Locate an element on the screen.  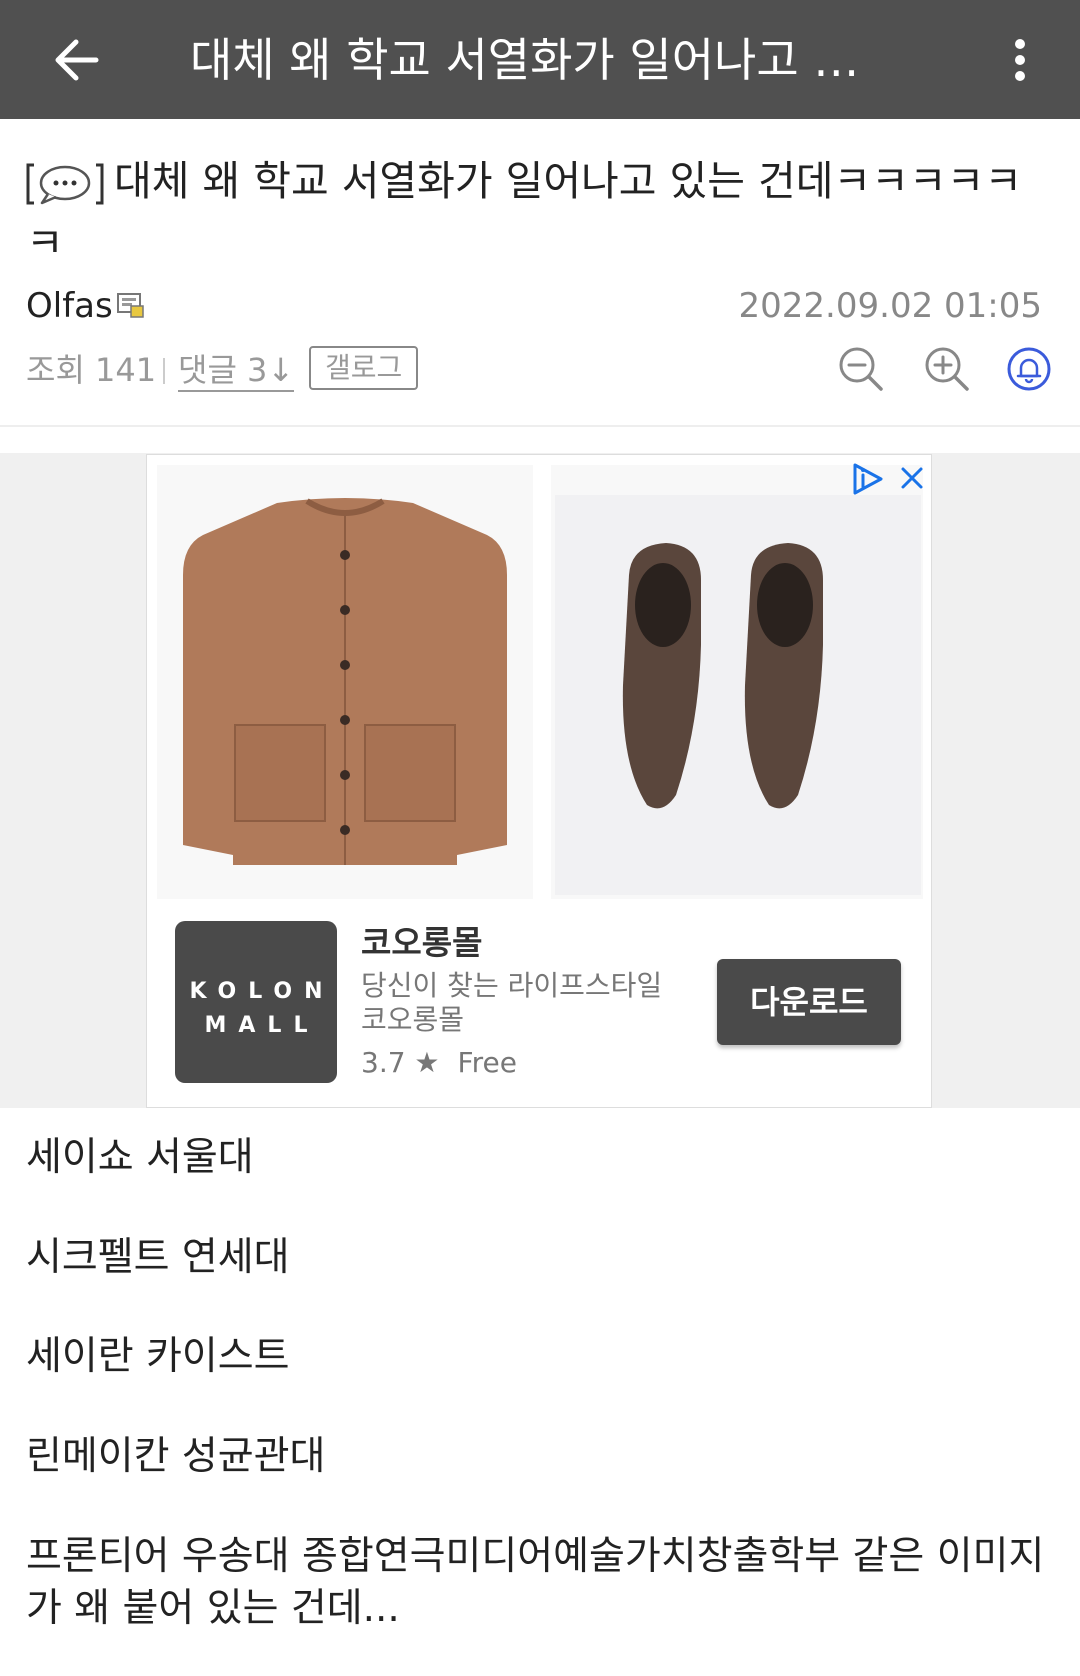
author-name: Olfas is located at coordinates (69, 306).